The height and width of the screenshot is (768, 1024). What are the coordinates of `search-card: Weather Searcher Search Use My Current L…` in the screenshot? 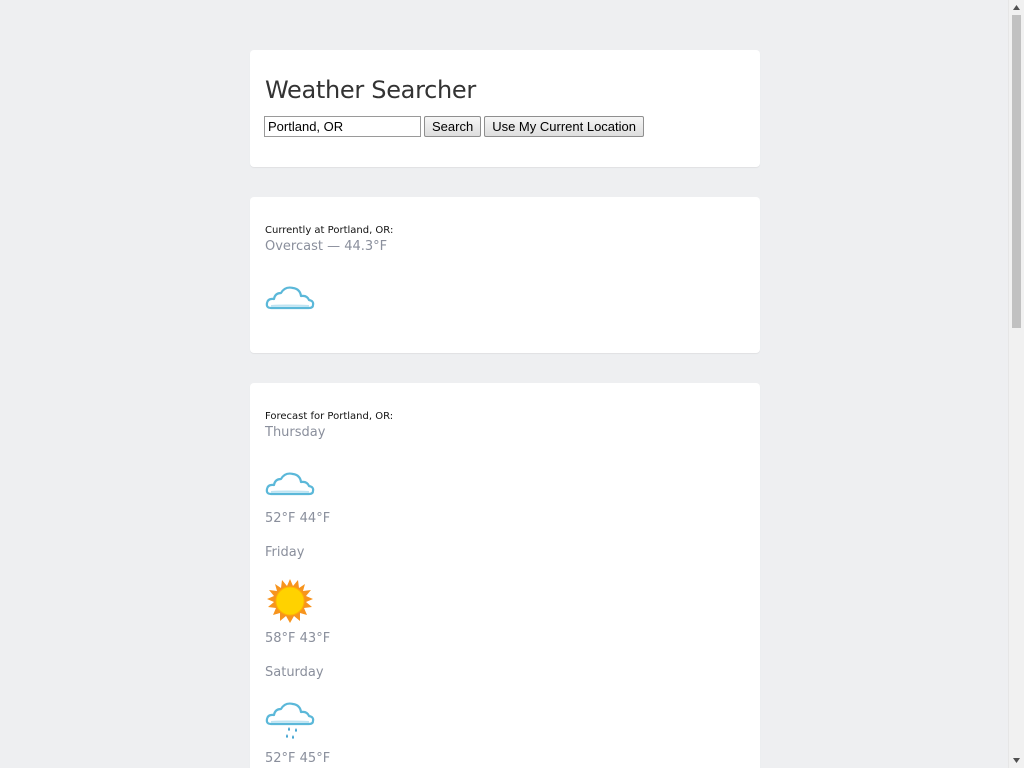 It's located at (505, 108).